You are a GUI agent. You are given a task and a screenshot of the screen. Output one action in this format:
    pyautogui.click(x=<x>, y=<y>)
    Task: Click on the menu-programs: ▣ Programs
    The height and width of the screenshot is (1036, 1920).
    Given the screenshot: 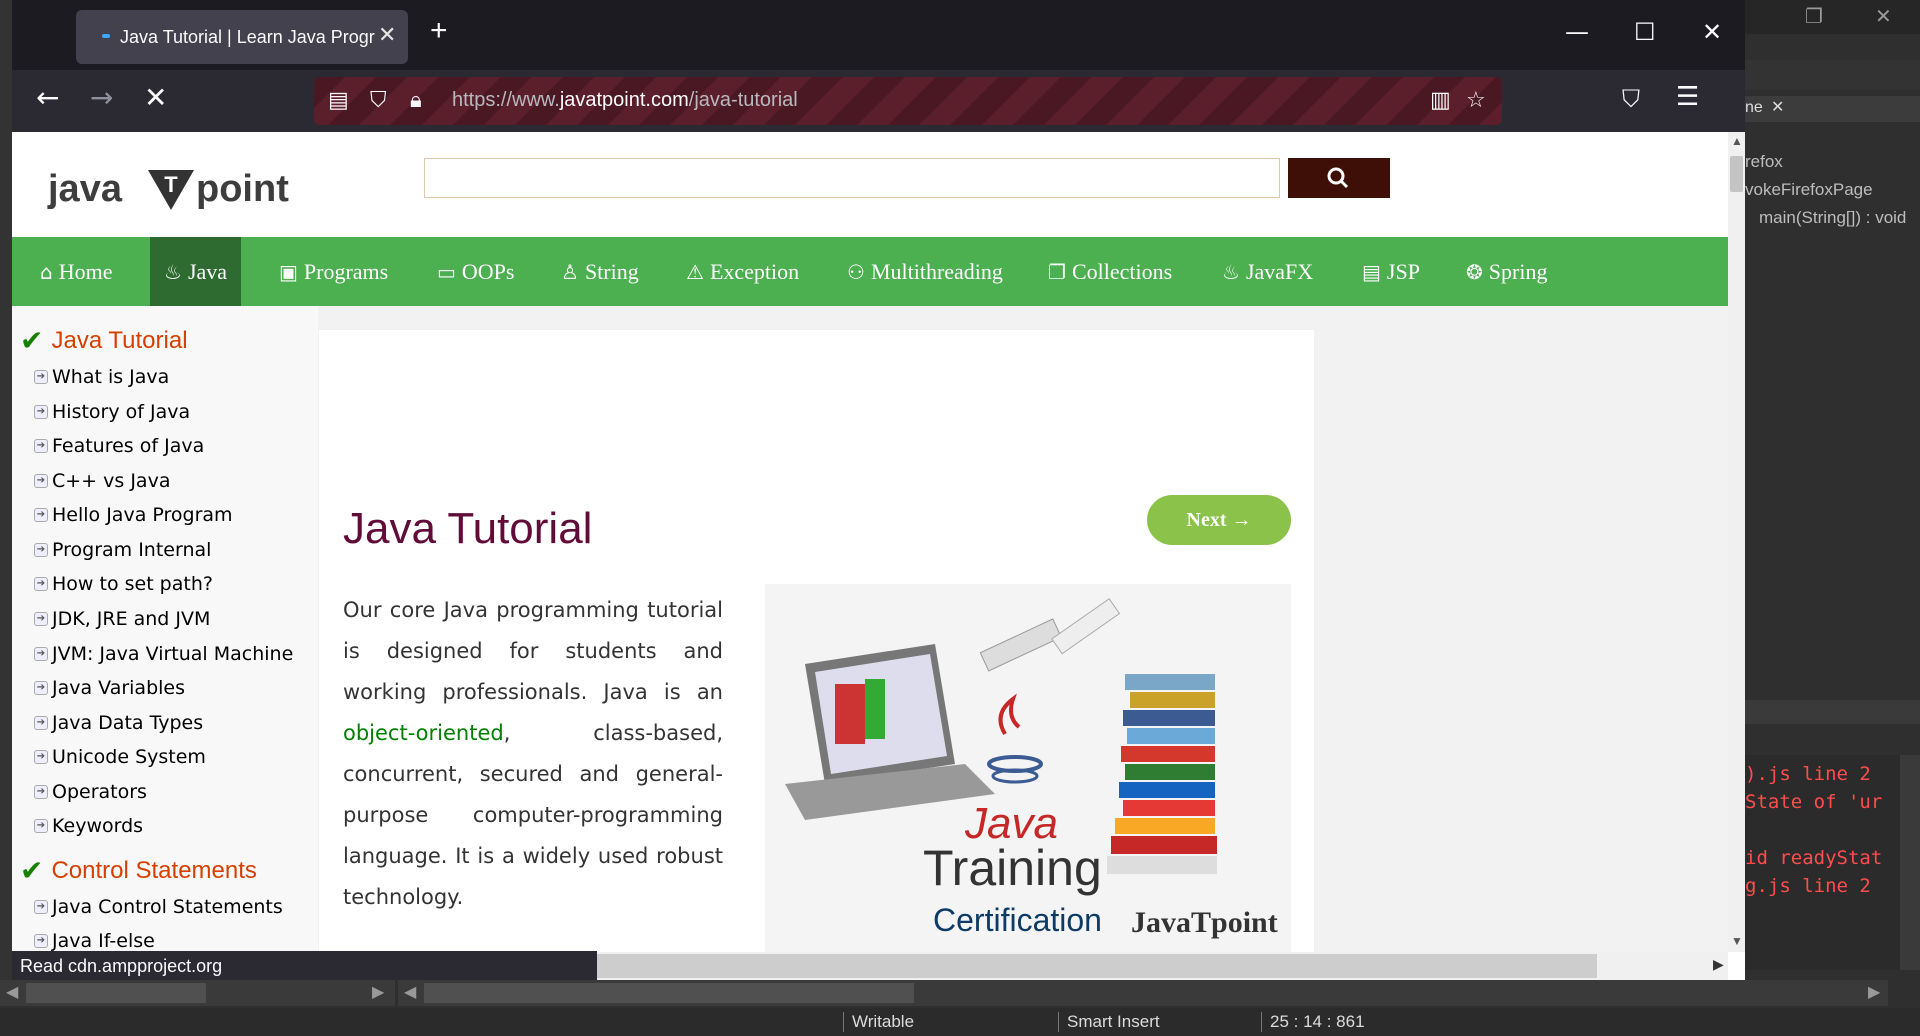 What is the action you would take?
    pyautogui.click(x=333, y=271)
    